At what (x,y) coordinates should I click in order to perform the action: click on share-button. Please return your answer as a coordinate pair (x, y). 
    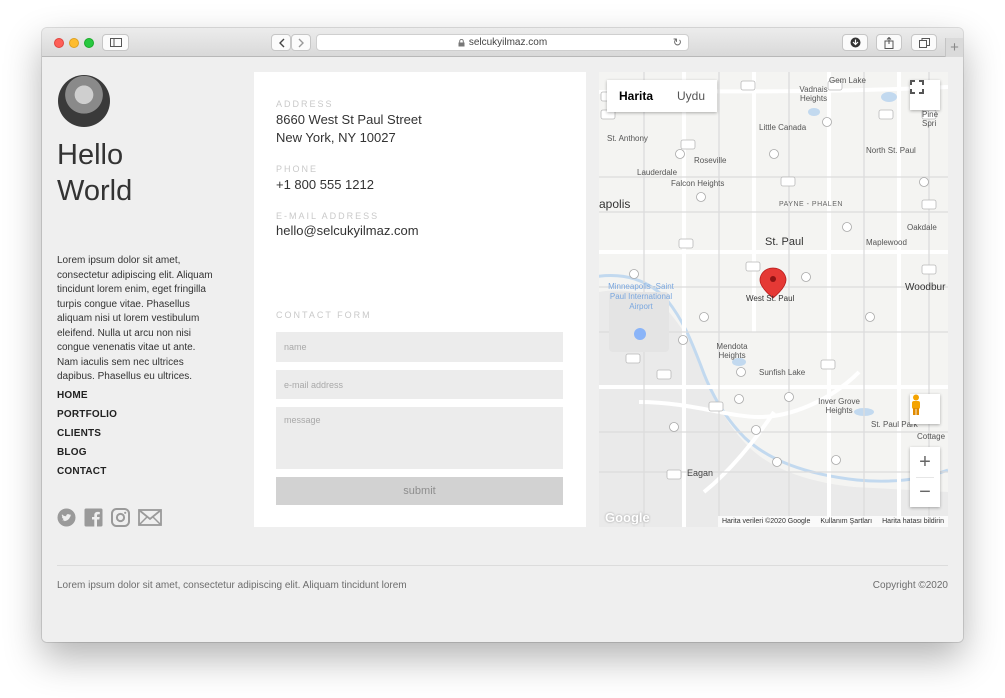
    Looking at the image, I should click on (889, 42).